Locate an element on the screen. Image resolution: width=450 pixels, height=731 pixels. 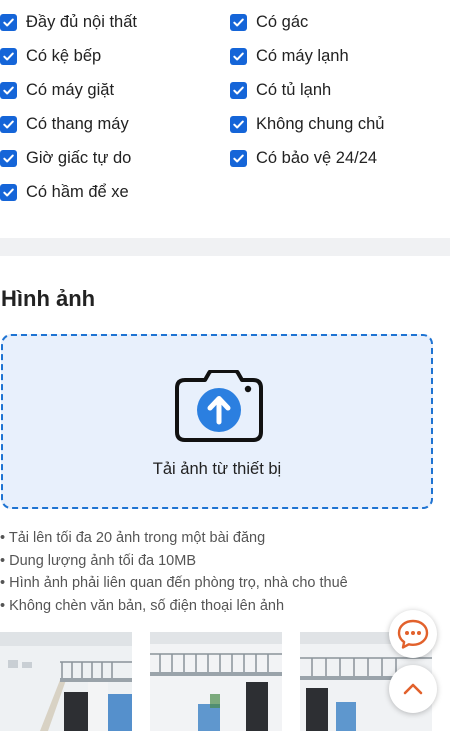
images-section-title: Hình ảnh is located at coordinates (48, 298).